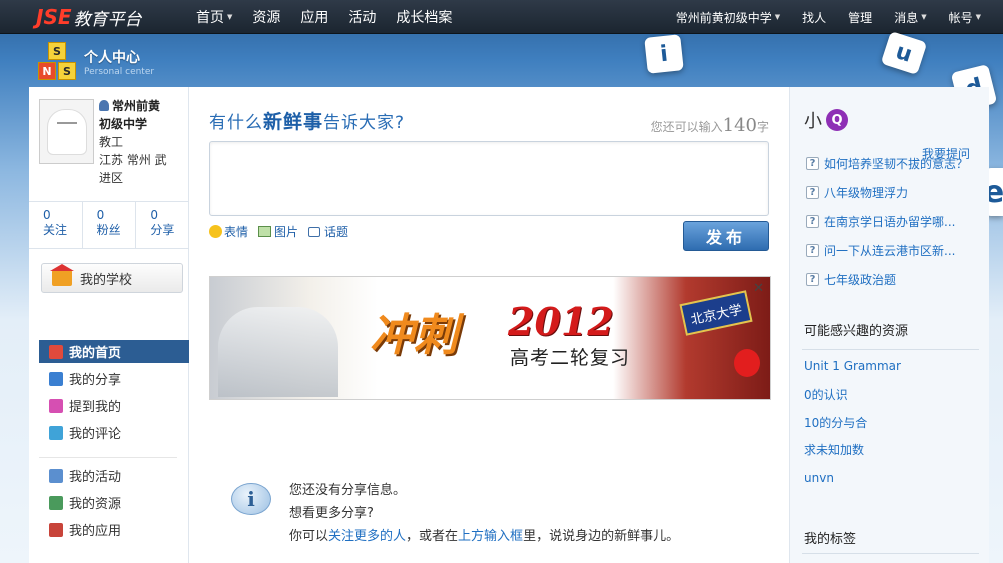  I want to click on profile-location: 江苏 常州 武, so click(133, 160).